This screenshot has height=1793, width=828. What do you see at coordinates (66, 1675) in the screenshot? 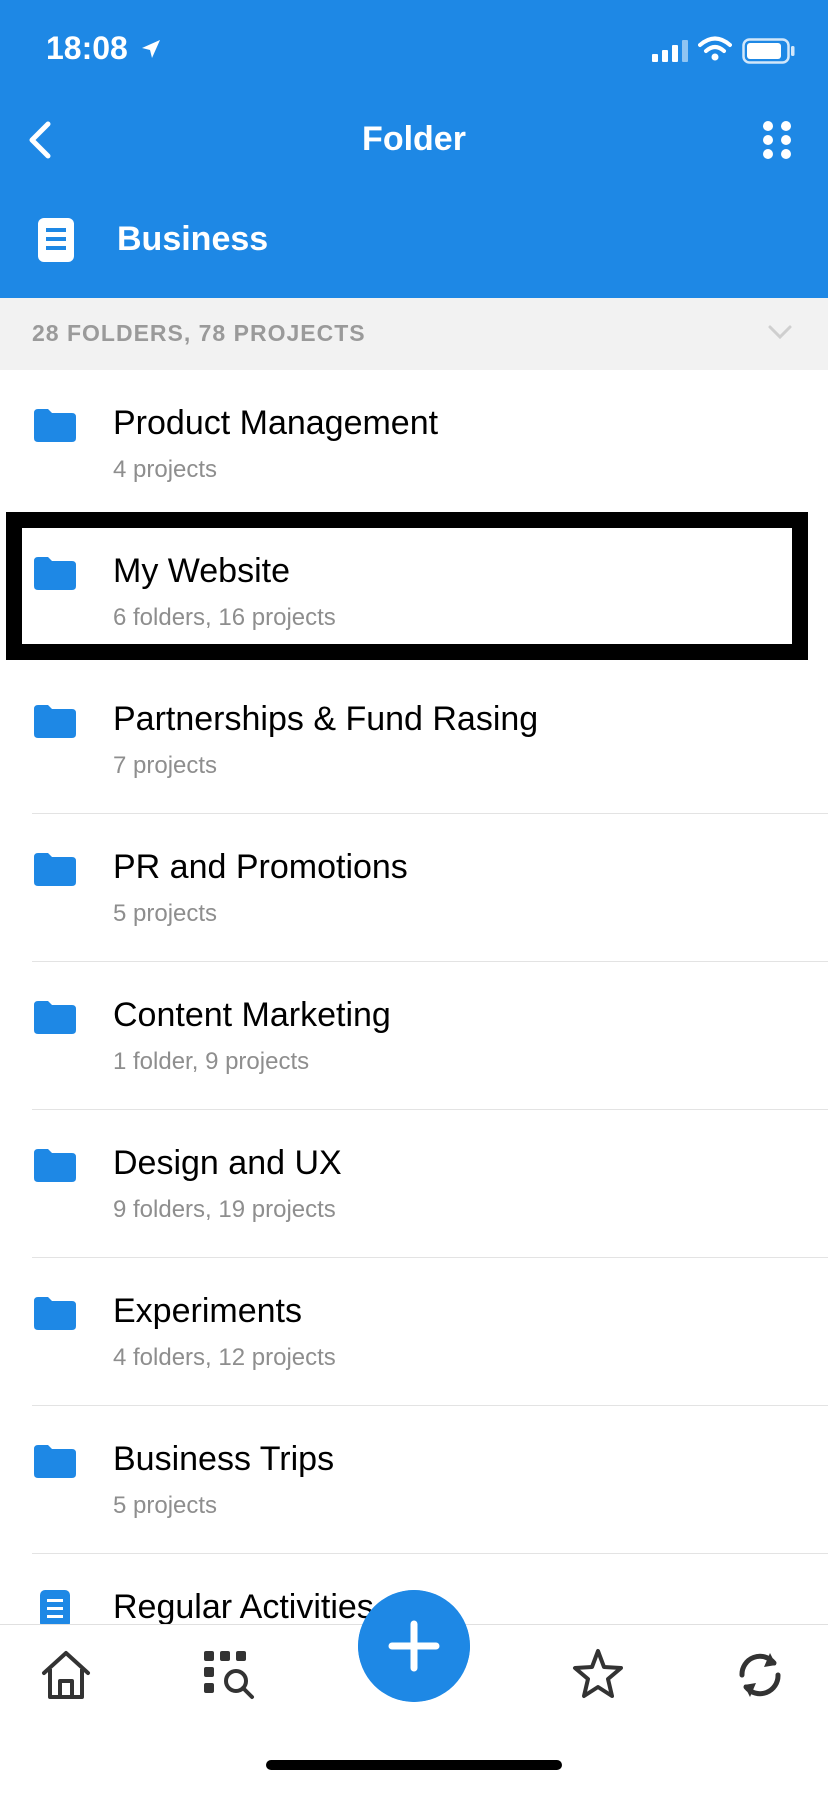
I see `home-icon` at bounding box center [66, 1675].